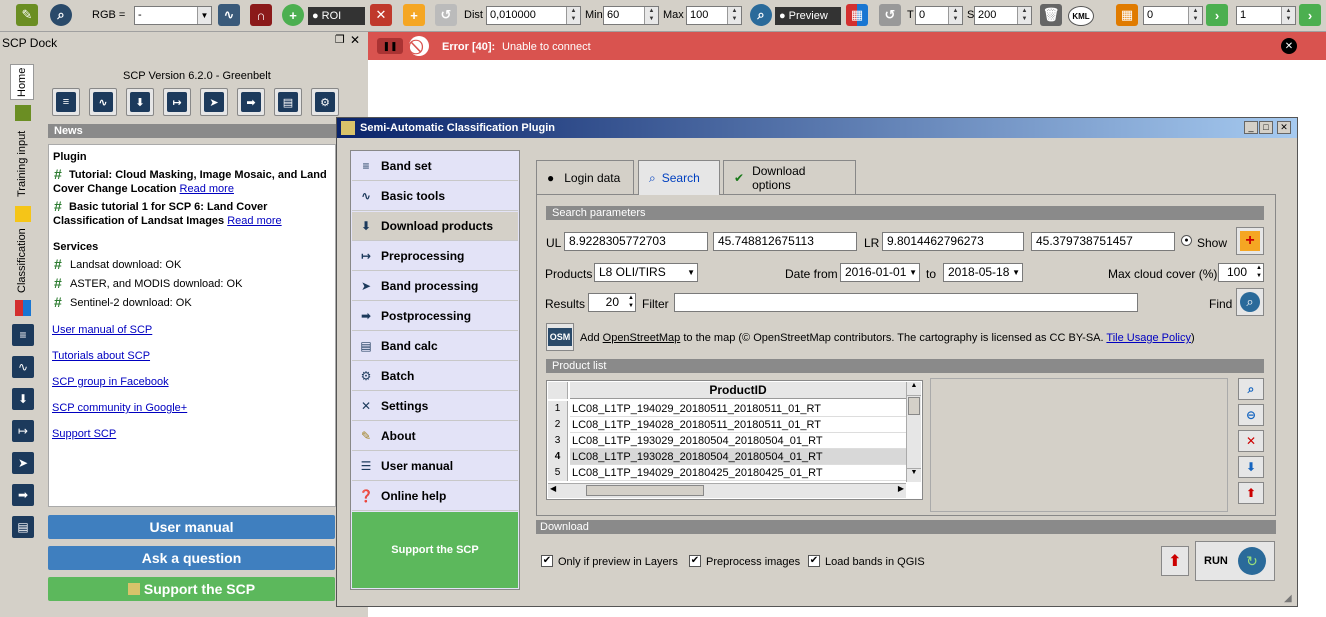 This screenshot has height=617, width=1326. Describe the element at coordinates (27, 15) in the screenshot. I see `scp-logo-icon: ✎` at that location.